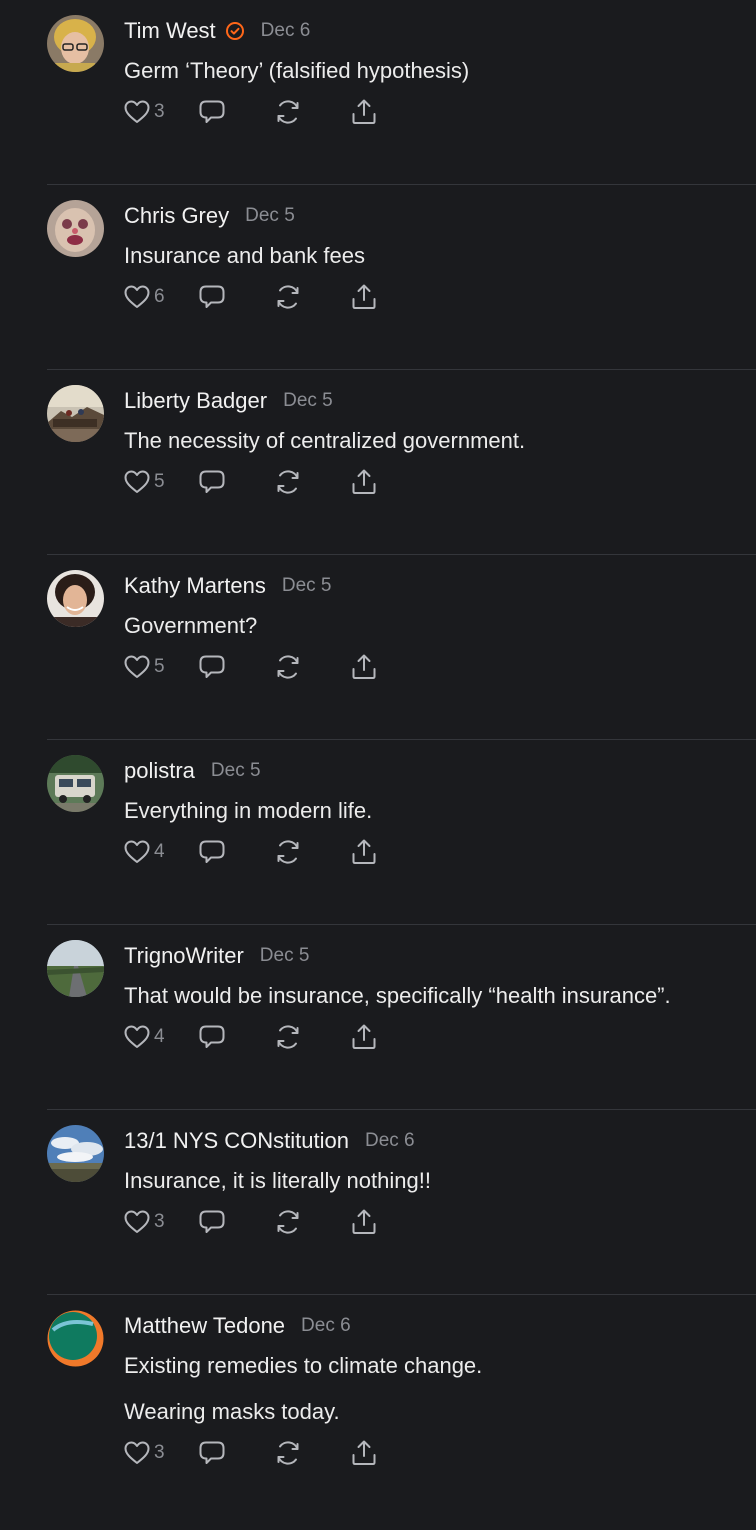 The width and height of the screenshot is (756, 1530). What do you see at coordinates (176, 216) in the screenshot?
I see `author-name: Chris Grey` at bounding box center [176, 216].